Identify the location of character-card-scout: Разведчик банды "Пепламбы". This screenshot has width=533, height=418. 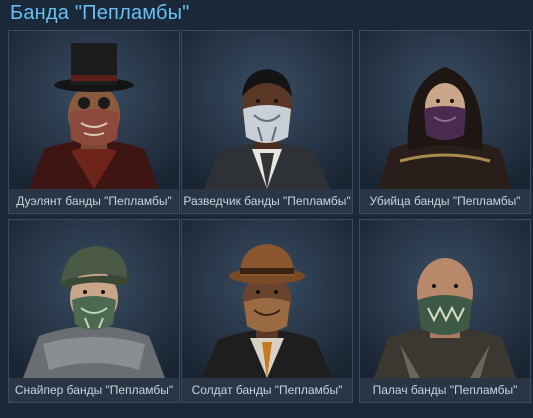
(267, 122).